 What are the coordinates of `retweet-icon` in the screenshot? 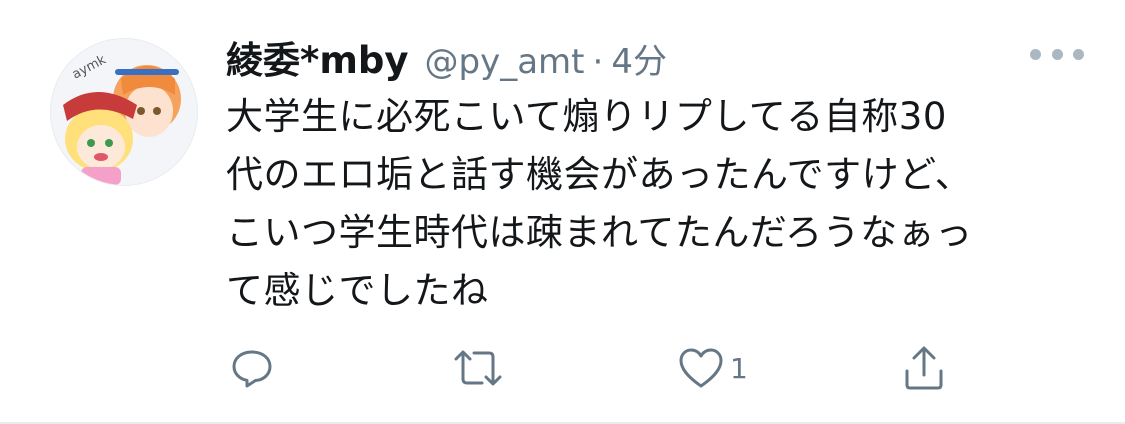 It's located at (478, 368).